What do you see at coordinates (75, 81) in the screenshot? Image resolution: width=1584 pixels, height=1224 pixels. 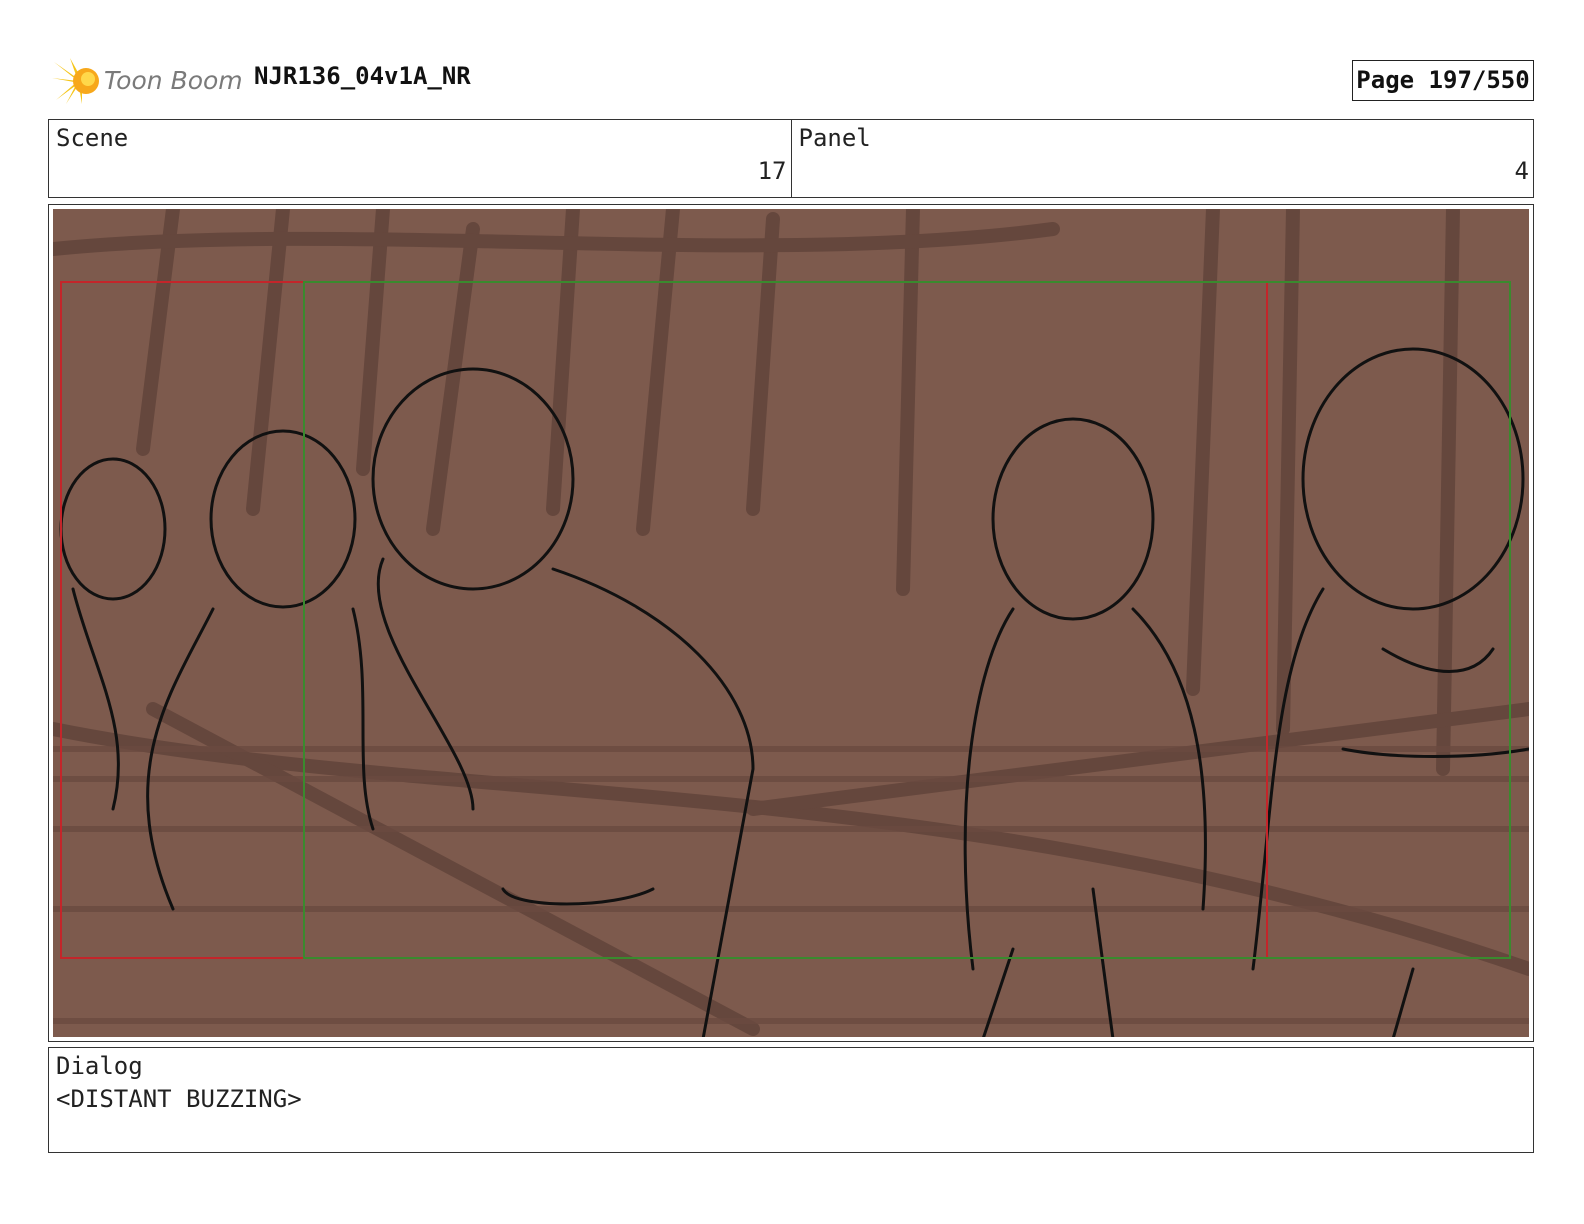 I see `starburst-icon` at bounding box center [75, 81].